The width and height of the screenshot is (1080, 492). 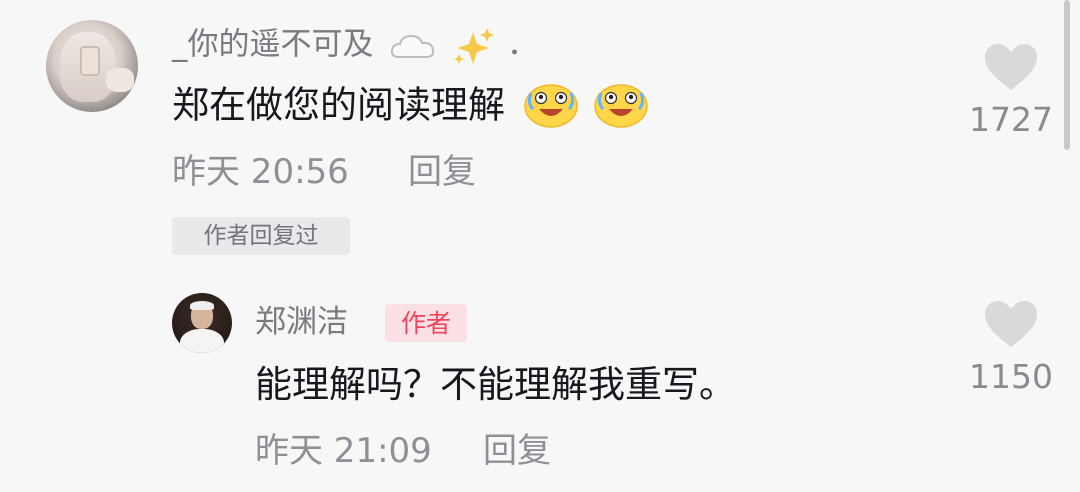 What do you see at coordinates (202, 323) in the screenshot?
I see `reply-avatar` at bounding box center [202, 323].